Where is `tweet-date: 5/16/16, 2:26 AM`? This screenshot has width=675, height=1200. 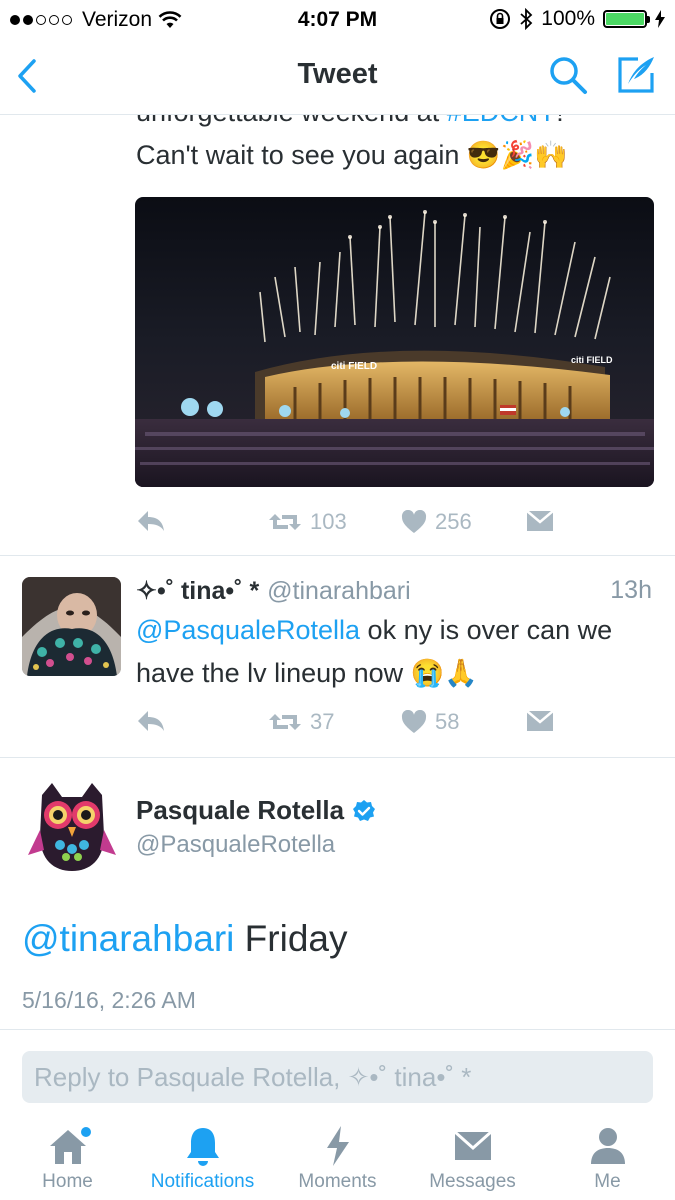 tweet-date: 5/16/16, 2:26 AM is located at coordinates (109, 1000).